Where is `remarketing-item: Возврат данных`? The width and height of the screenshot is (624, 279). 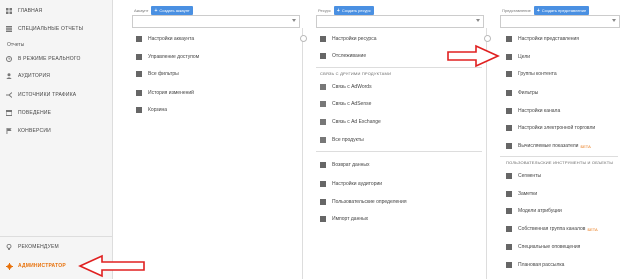
remarketing-item: Возврат данных is located at coordinates (344, 165).